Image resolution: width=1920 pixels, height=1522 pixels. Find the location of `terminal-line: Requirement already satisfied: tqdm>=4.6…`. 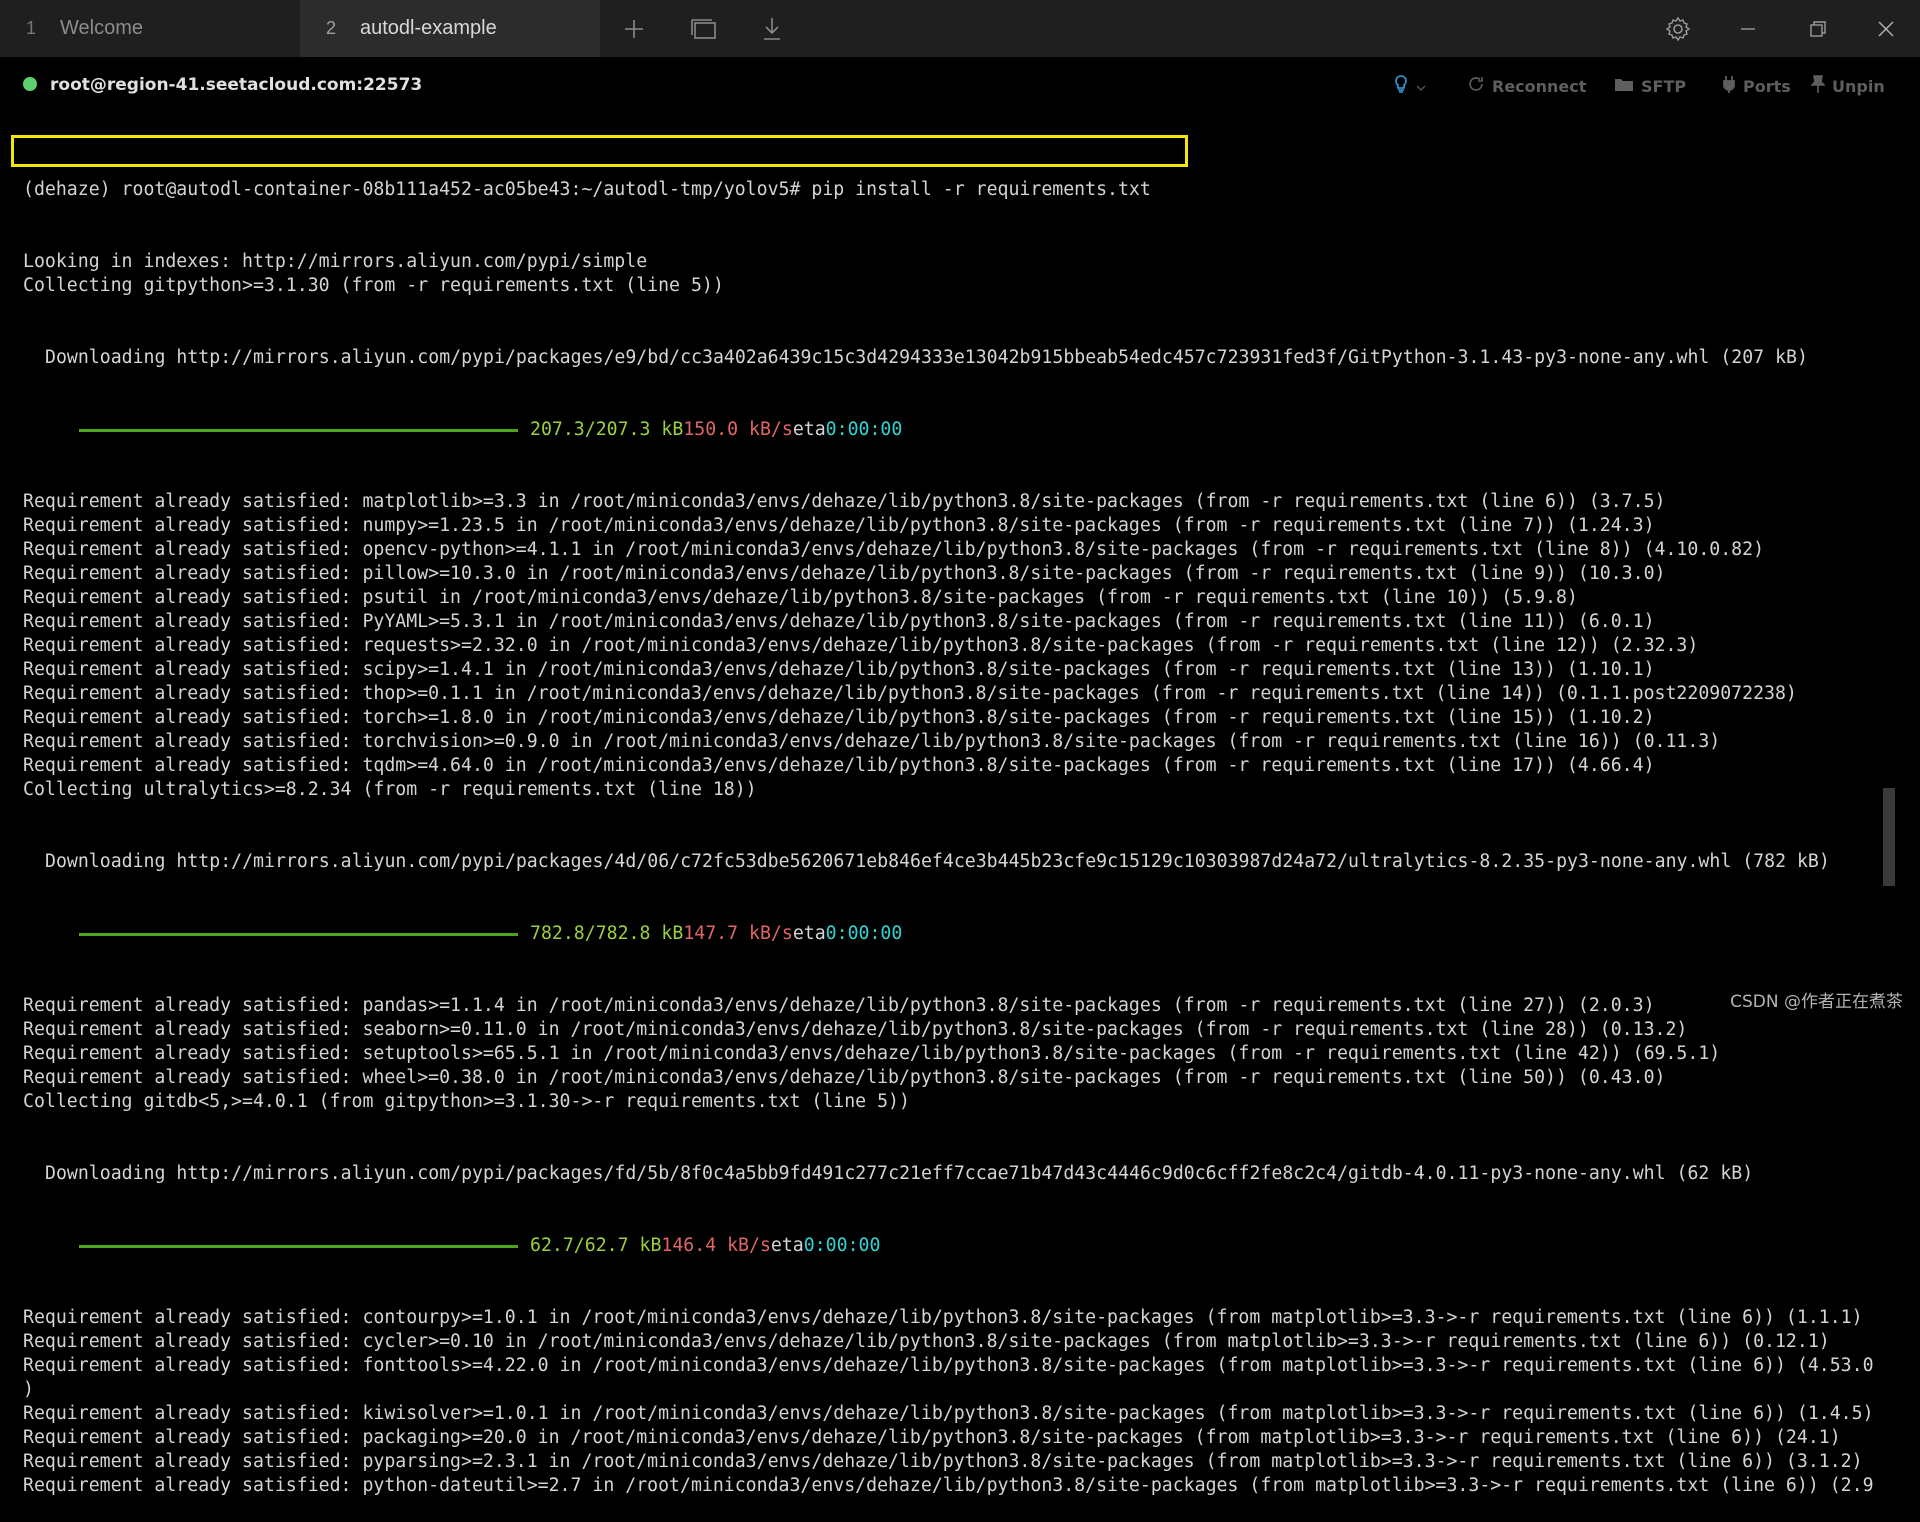

terminal-line: Requirement already satisfied: tqdm>=4.6… is located at coordinates (839, 765).